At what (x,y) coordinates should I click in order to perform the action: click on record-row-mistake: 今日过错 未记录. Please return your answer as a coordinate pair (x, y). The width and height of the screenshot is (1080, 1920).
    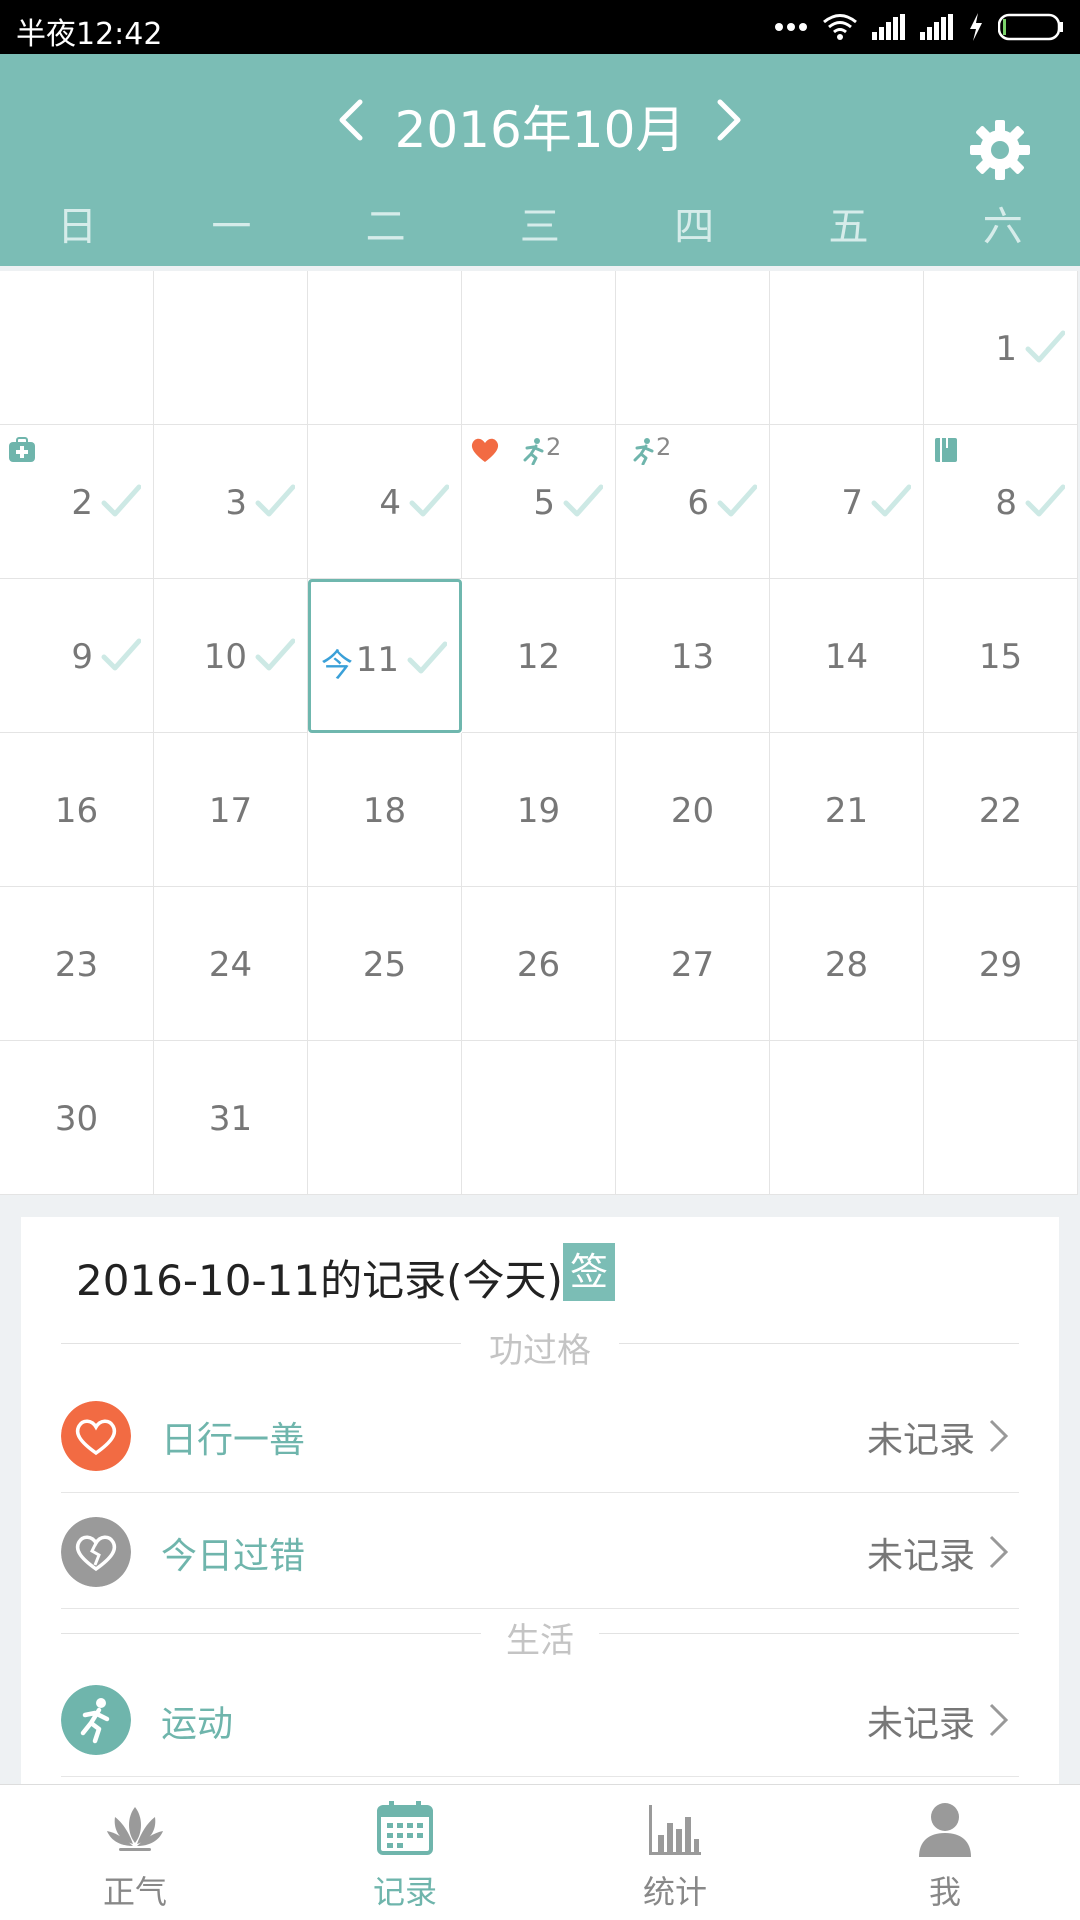
    Looking at the image, I should click on (540, 1552).